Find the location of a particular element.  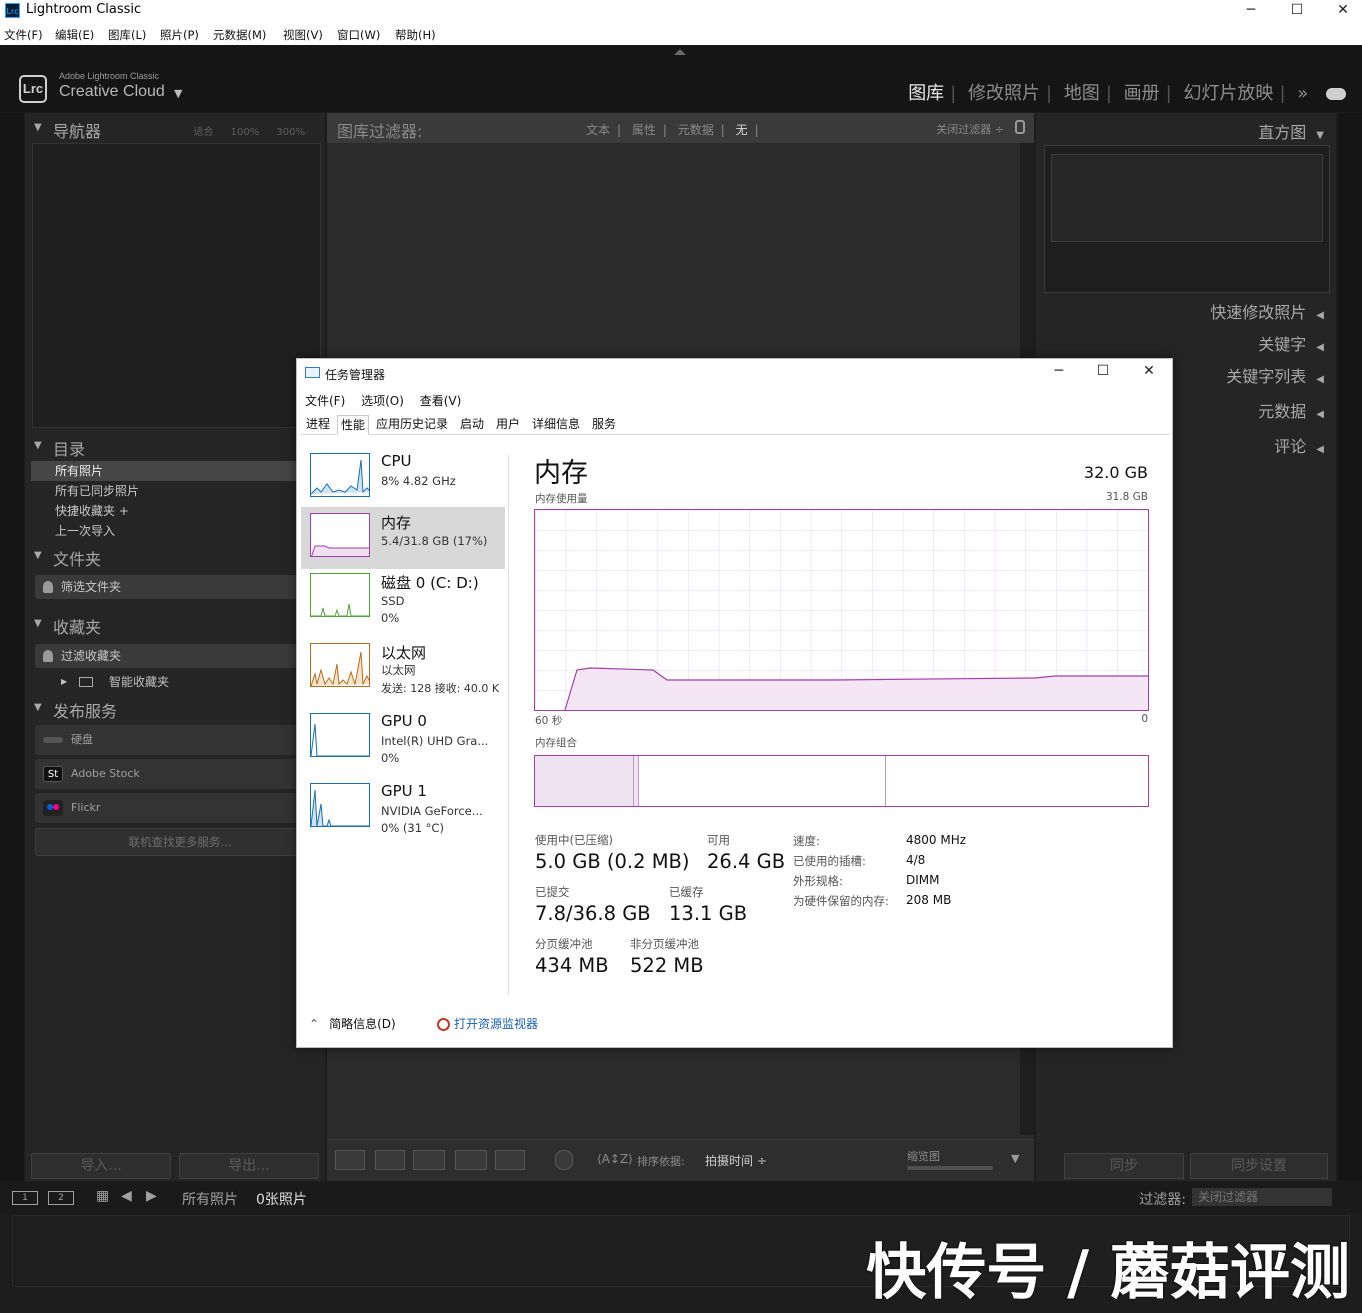

filter-collections-input: 过滤收藏夹 is located at coordinates (180, 656).